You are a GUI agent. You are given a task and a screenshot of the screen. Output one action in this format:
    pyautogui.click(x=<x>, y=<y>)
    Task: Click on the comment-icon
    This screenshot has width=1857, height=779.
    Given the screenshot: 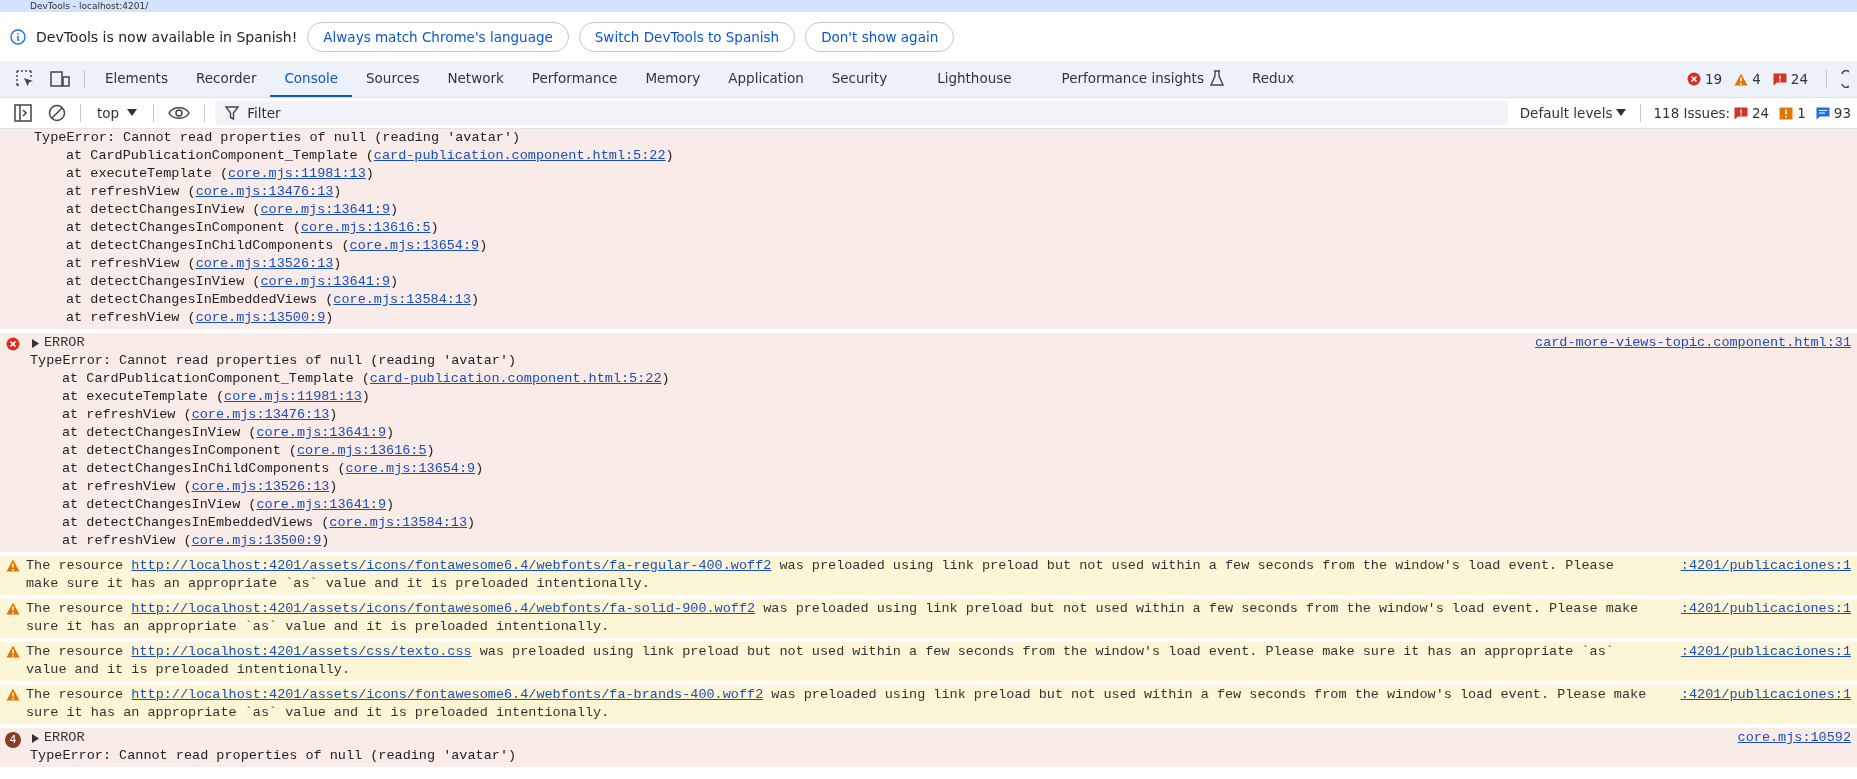 What is the action you would take?
    pyautogui.click(x=1822, y=113)
    